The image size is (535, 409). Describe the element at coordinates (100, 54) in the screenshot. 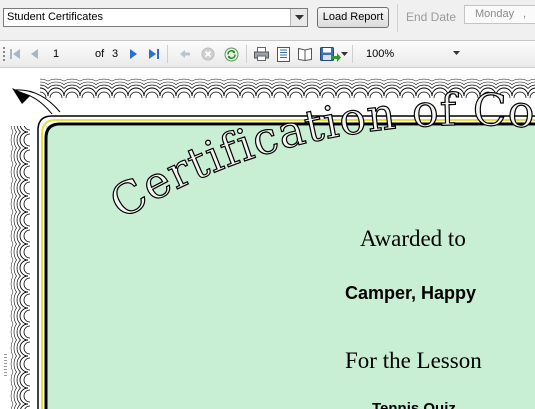

I see `page-of-label: of` at that location.